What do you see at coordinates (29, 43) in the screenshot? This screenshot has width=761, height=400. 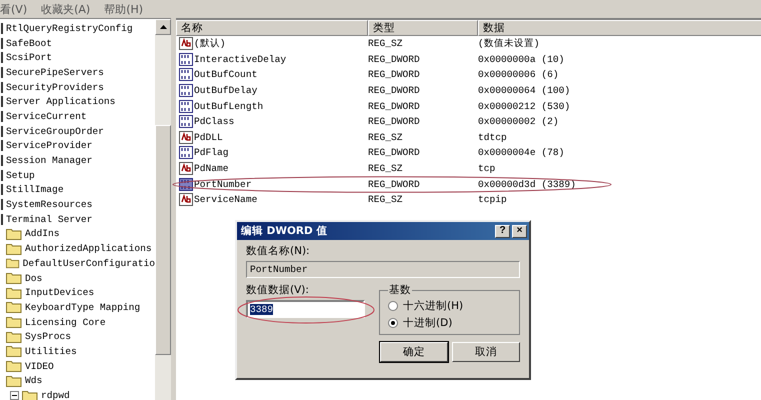 I see `tree-item: SafeBoot` at bounding box center [29, 43].